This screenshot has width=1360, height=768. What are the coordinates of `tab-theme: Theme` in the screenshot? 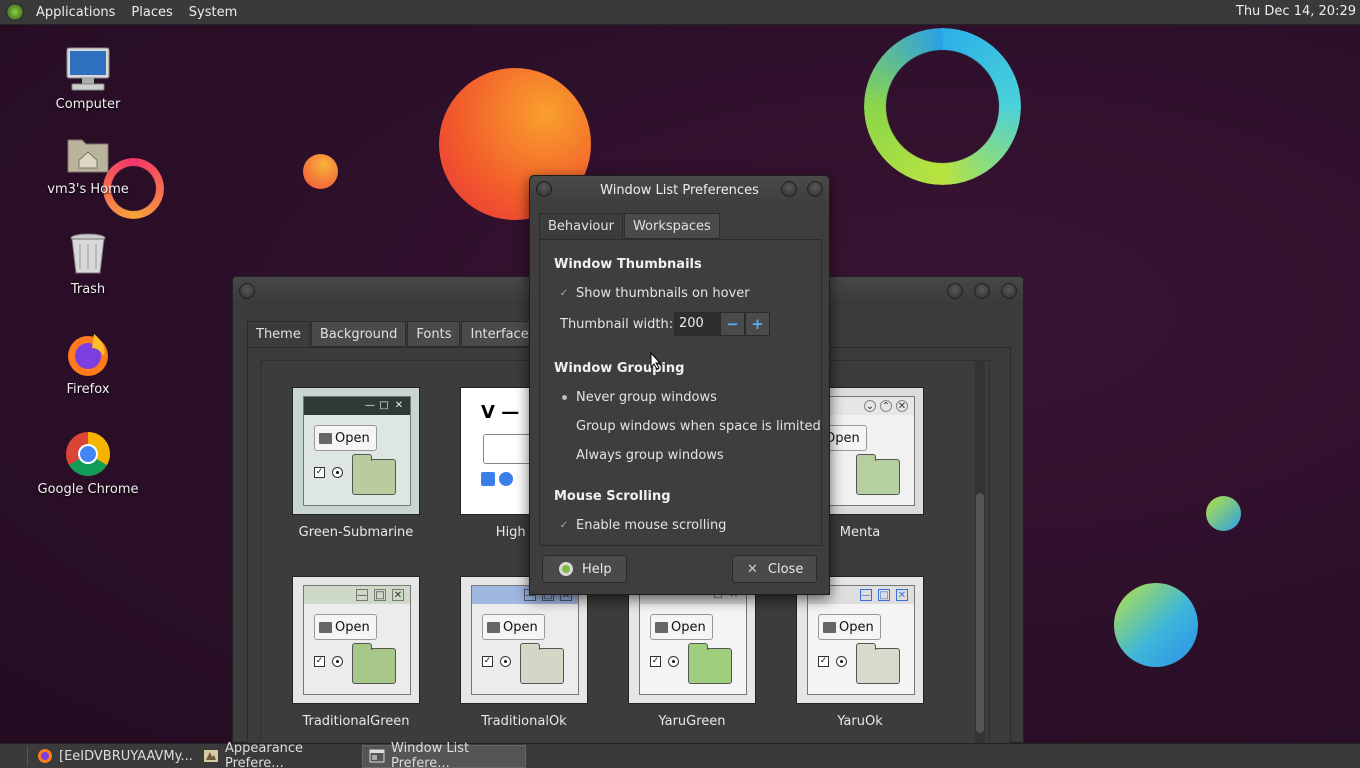 It's located at (278, 334).